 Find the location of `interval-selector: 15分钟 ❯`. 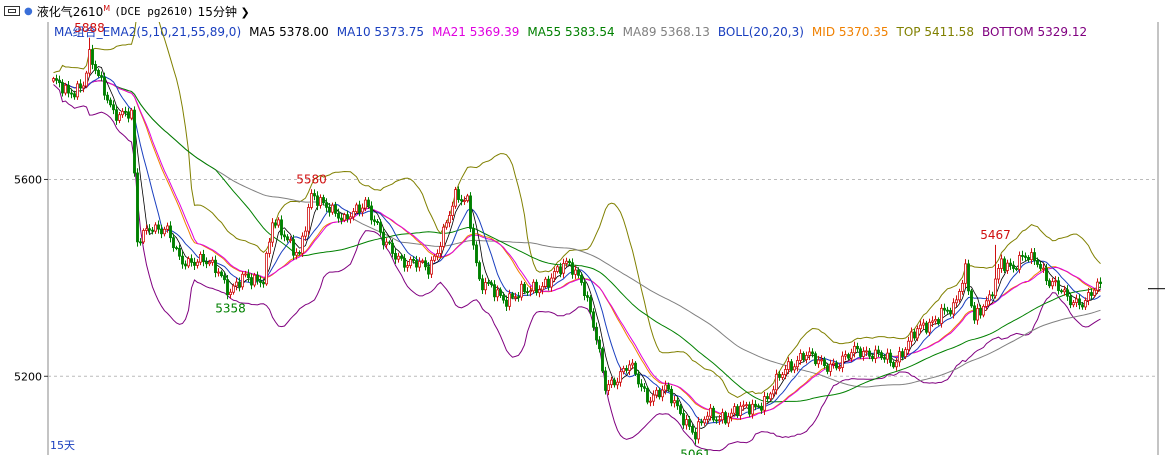

interval-selector: 15分钟 ❯ is located at coordinates (224, 11).